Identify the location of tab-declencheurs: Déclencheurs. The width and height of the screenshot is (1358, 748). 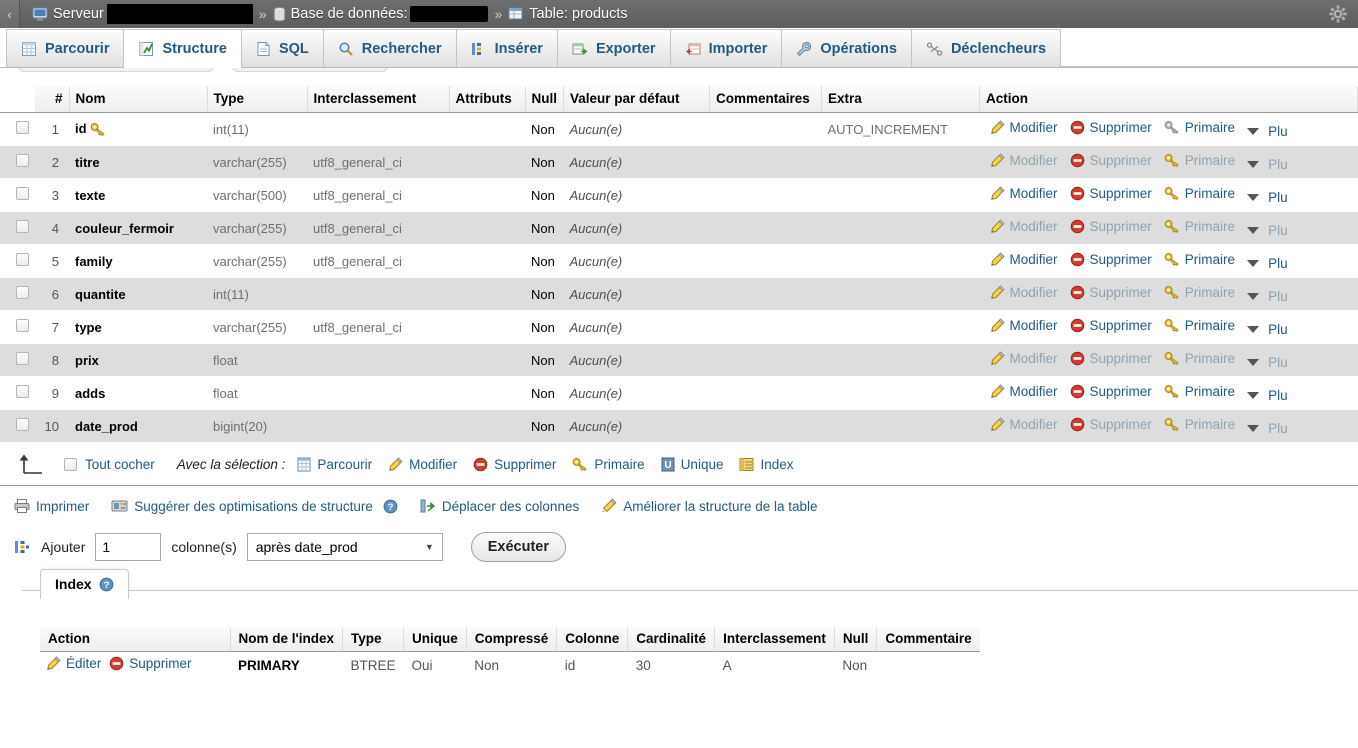
(986, 48).